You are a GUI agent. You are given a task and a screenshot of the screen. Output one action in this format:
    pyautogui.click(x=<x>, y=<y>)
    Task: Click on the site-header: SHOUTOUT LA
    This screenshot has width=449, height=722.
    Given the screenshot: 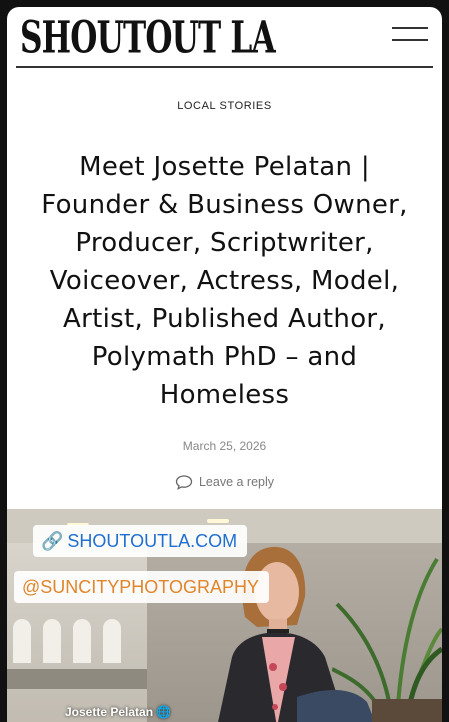 What is the action you would take?
    pyautogui.click(x=224, y=38)
    